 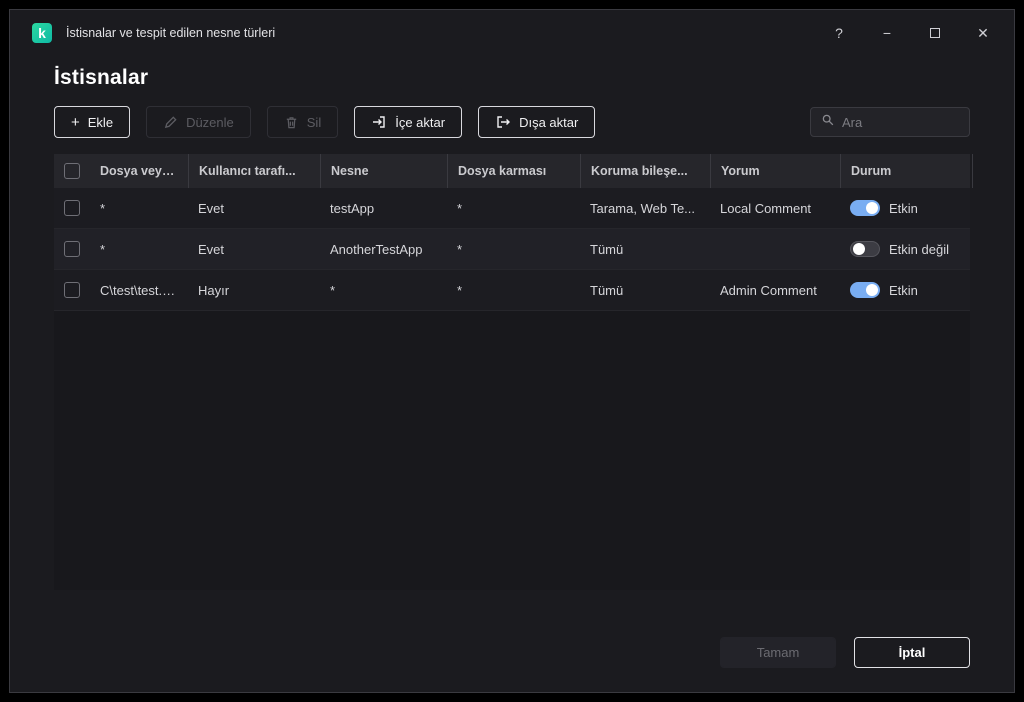 I want to click on help-button: ?, so click(x=839, y=33).